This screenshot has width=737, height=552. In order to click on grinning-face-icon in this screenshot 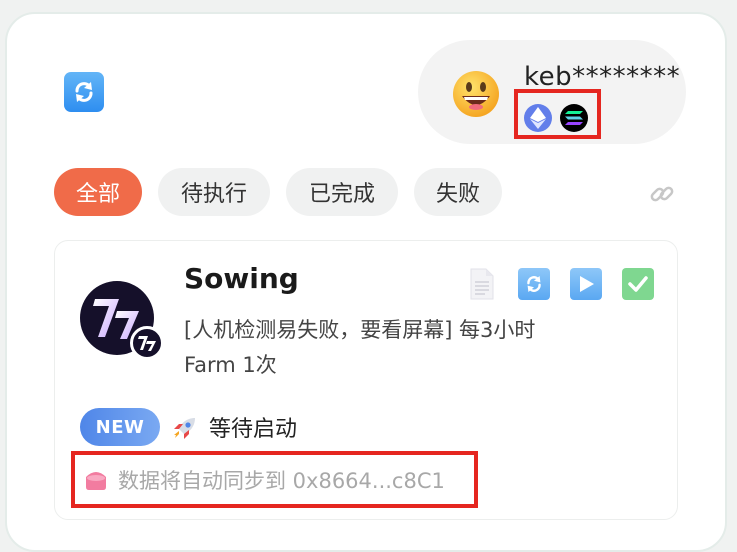, I will do `click(476, 94)`.